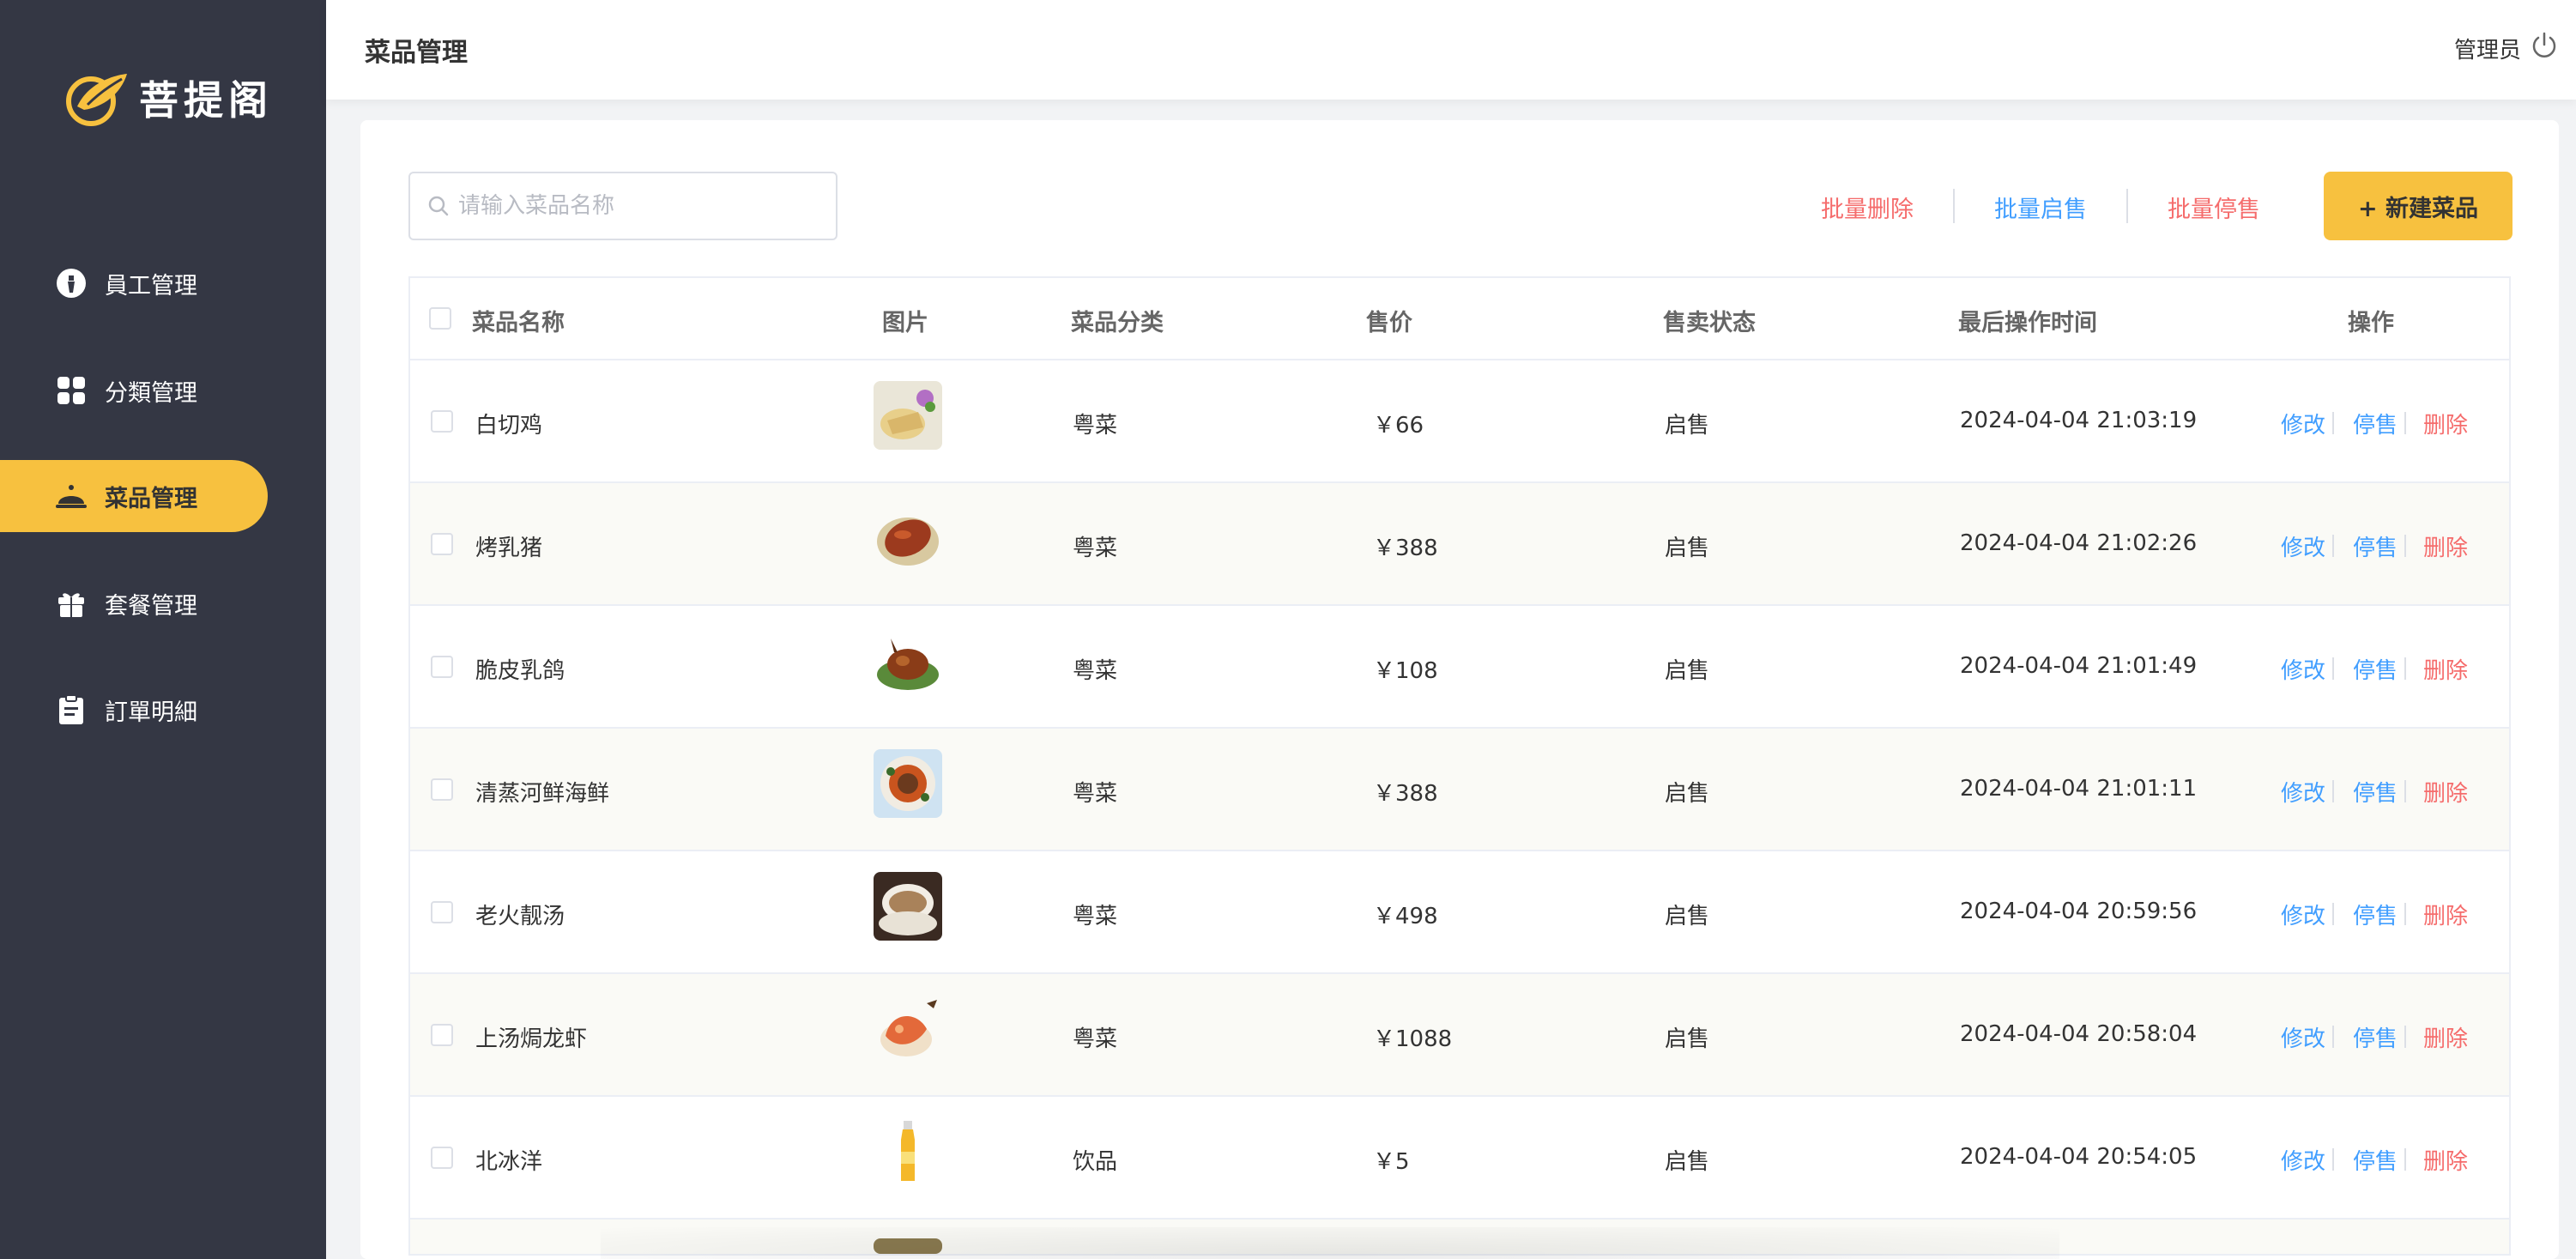 Image resolution: width=2576 pixels, height=1259 pixels. What do you see at coordinates (908, 1029) in the screenshot?
I see `dish-image-lobster` at bounding box center [908, 1029].